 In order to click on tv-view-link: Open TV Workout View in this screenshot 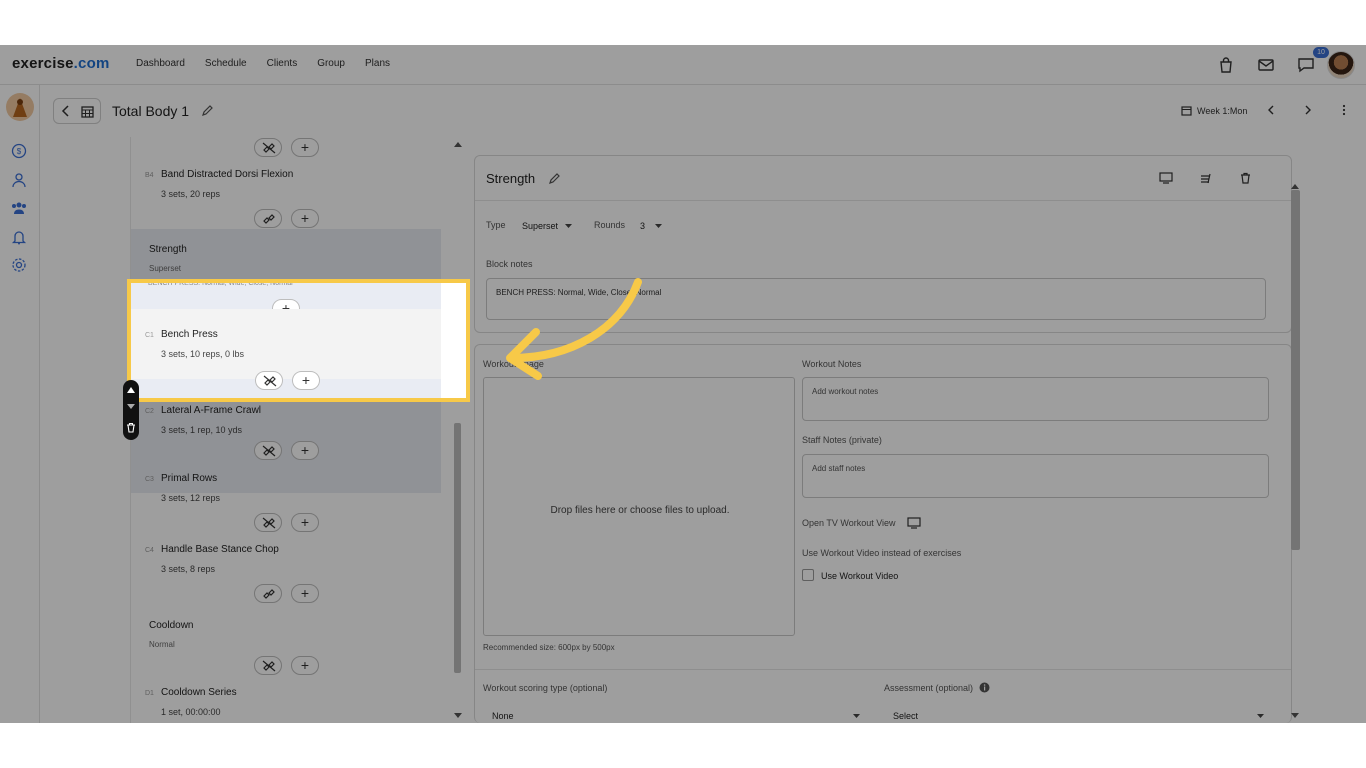, I will do `click(849, 523)`.